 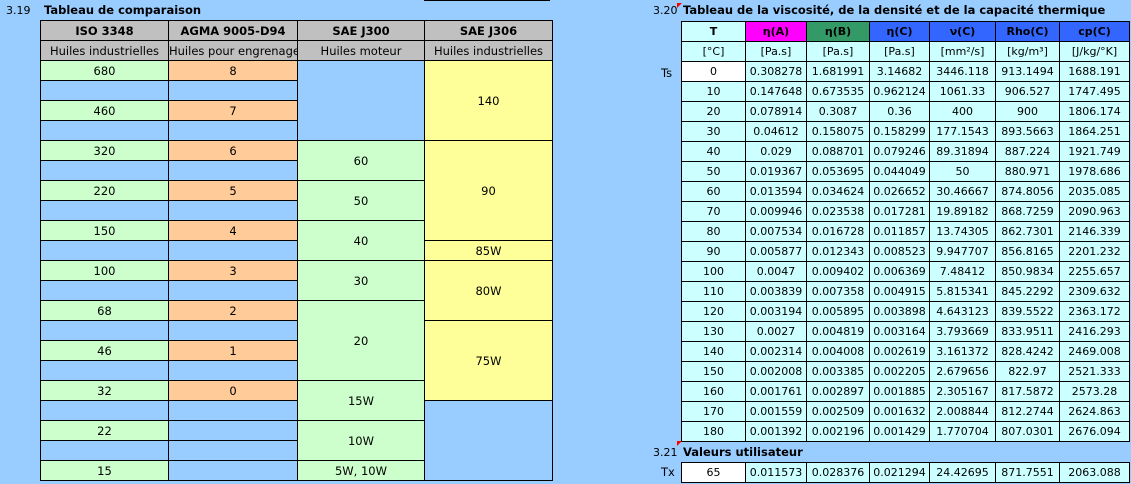 I want to click on value-cell: 906.527, so click(x=1027, y=91).